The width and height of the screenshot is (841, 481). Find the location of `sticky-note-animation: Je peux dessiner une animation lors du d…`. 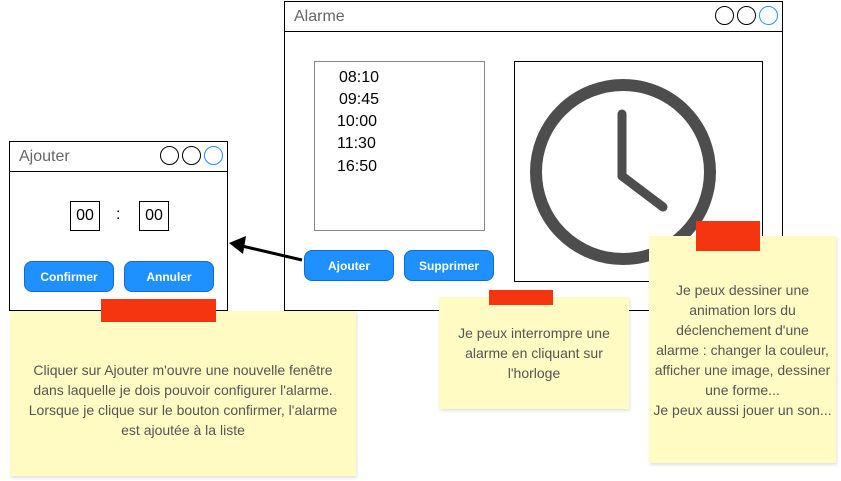

sticky-note-animation: Je peux dessiner une animation lors du d… is located at coordinates (742, 349).